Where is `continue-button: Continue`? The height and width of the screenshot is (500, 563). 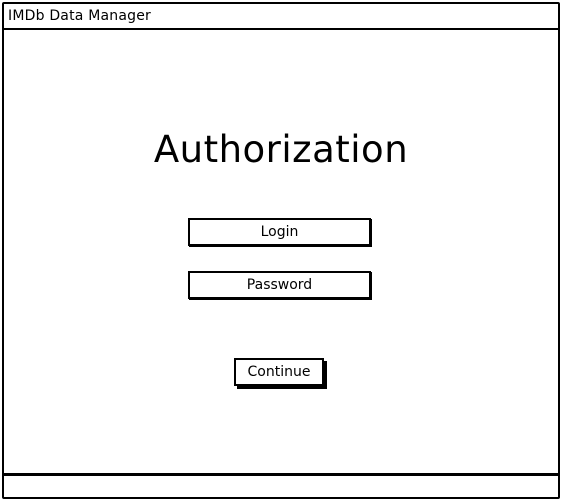
continue-button: Continue is located at coordinates (279, 372).